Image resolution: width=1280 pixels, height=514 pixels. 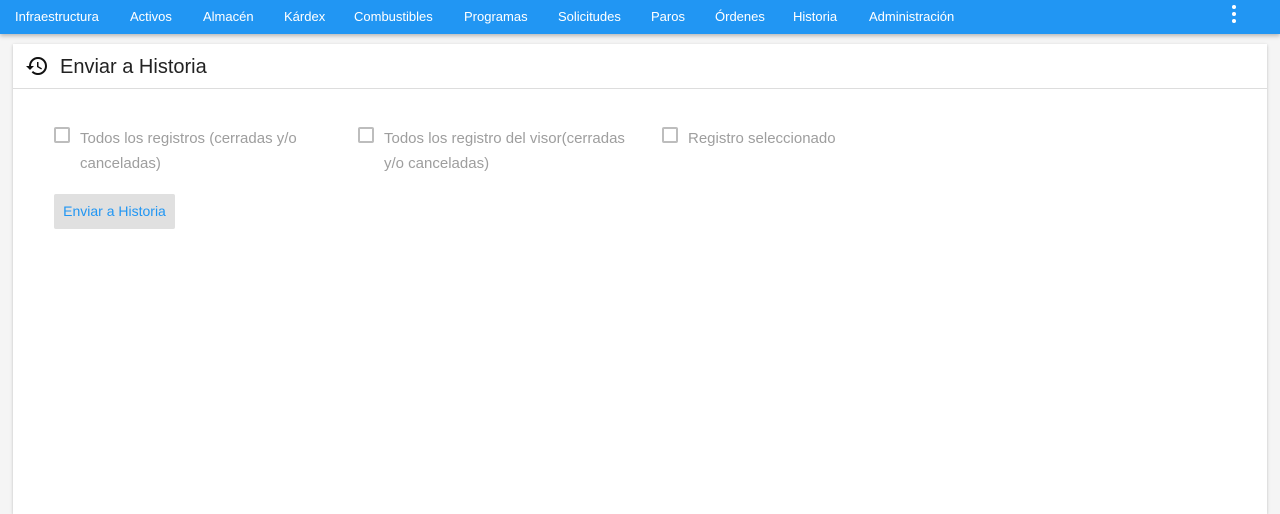 I want to click on nav-item-programas: Programas, so click(x=496, y=17).